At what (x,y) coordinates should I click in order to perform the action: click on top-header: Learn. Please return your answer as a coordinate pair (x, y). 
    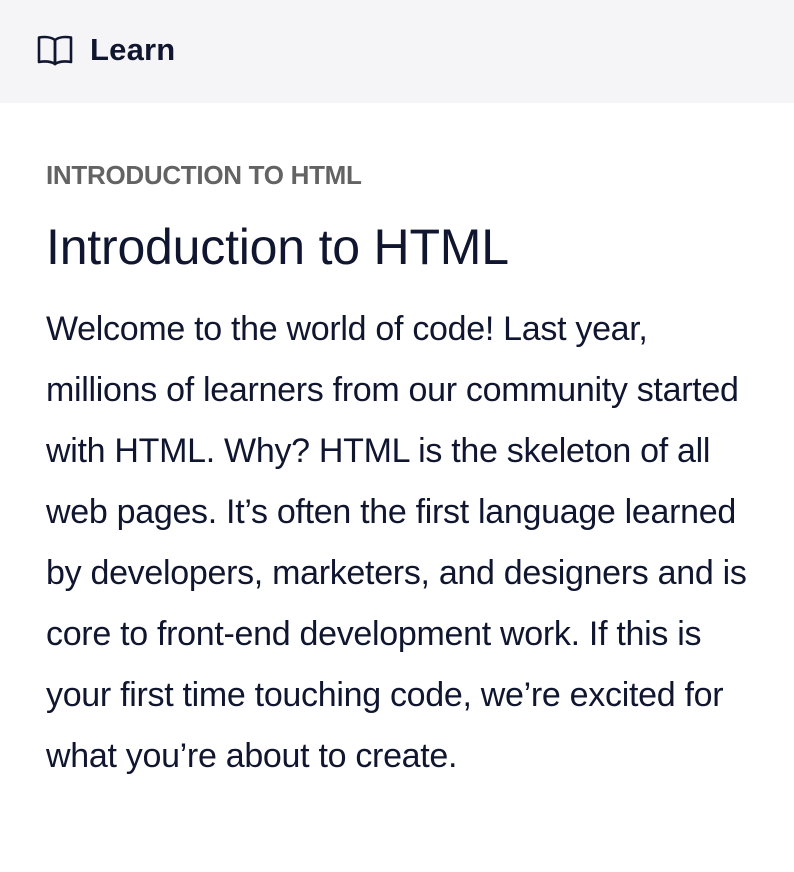
    Looking at the image, I should click on (397, 51).